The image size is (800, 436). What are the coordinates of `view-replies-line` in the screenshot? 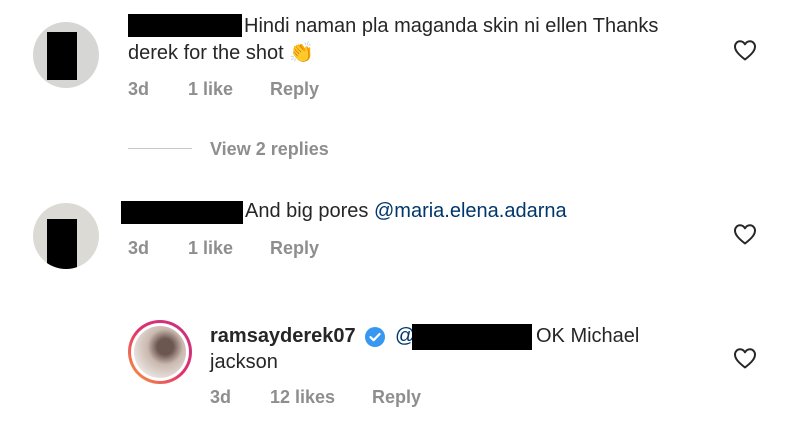 It's located at (160, 148).